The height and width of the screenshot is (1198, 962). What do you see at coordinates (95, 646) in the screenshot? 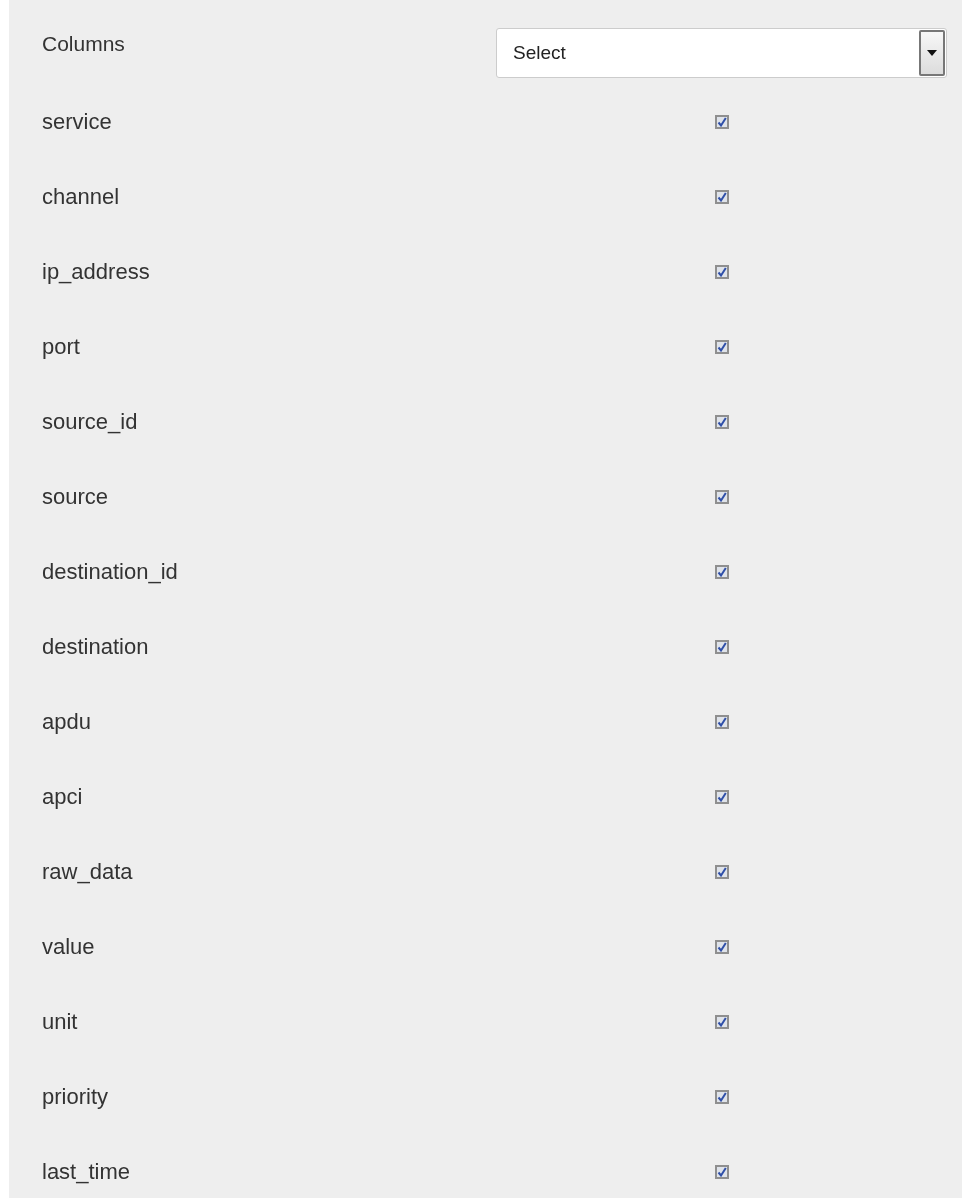
I see `column-name: destination` at bounding box center [95, 646].